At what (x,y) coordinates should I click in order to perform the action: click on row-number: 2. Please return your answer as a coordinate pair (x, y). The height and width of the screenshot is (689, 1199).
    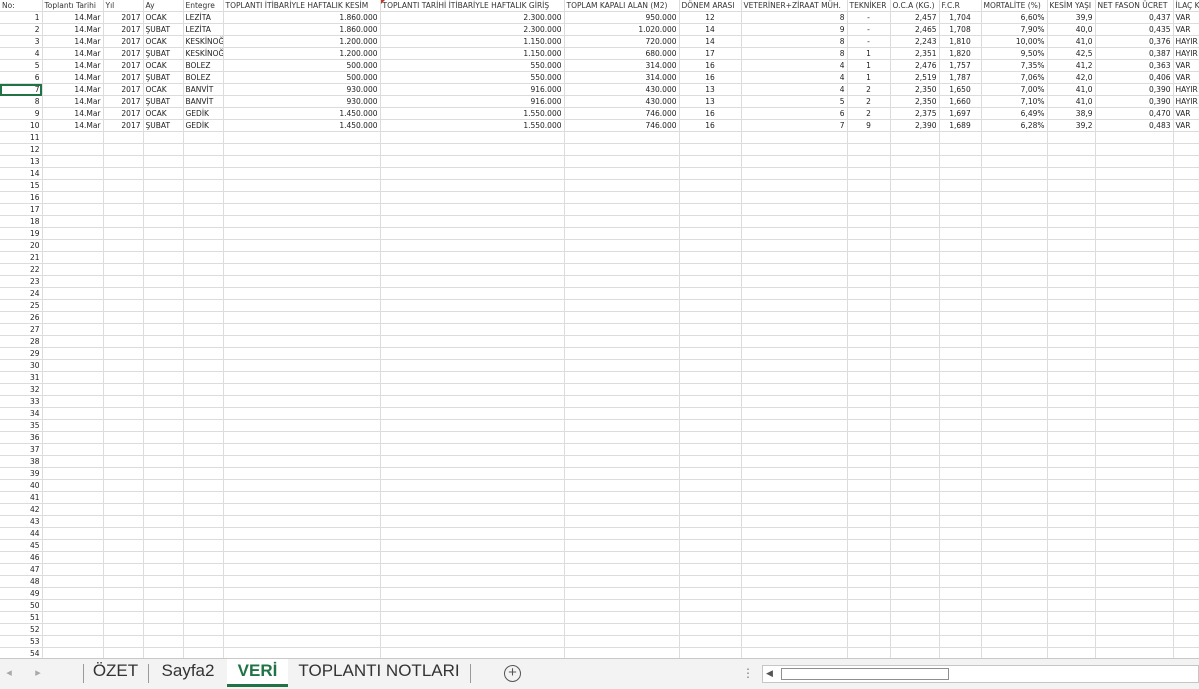
    Looking at the image, I should click on (21, 29).